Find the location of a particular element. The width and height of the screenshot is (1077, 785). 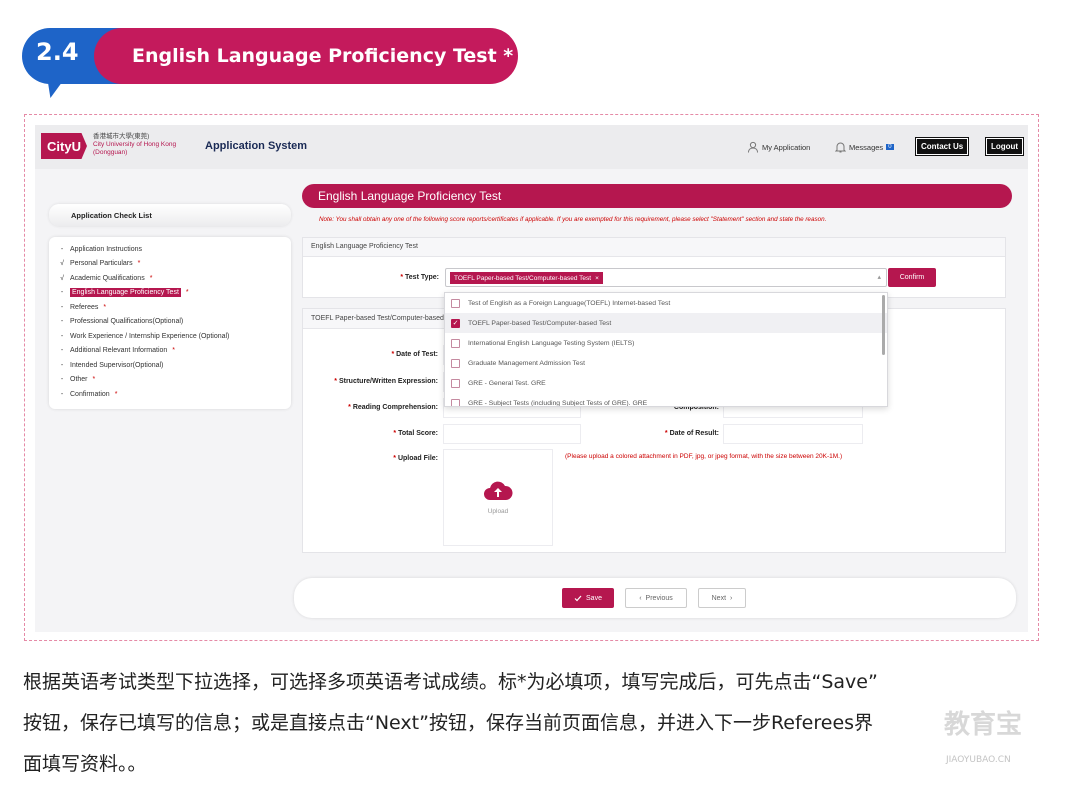

dropdown-option-label: GRE - General Test. GRE is located at coordinates (507, 383).